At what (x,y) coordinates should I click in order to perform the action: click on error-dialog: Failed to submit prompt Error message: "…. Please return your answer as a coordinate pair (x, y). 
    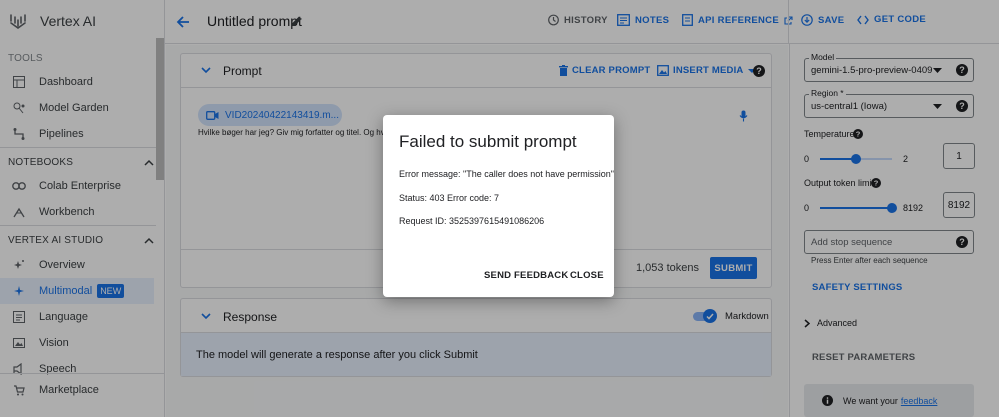
    Looking at the image, I should click on (498, 206).